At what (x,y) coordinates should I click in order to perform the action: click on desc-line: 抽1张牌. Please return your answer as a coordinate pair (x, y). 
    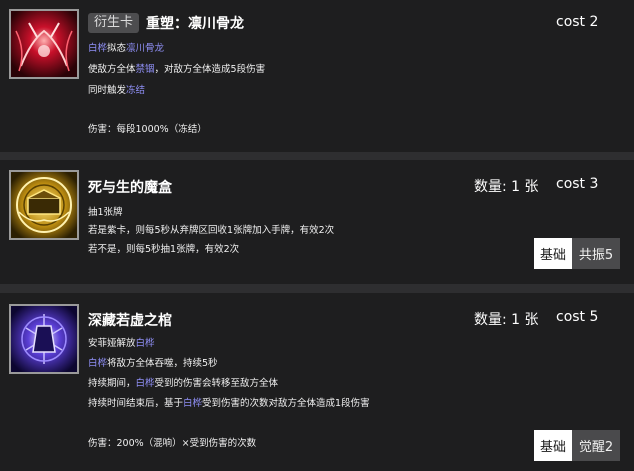
    Looking at the image, I should click on (105, 211).